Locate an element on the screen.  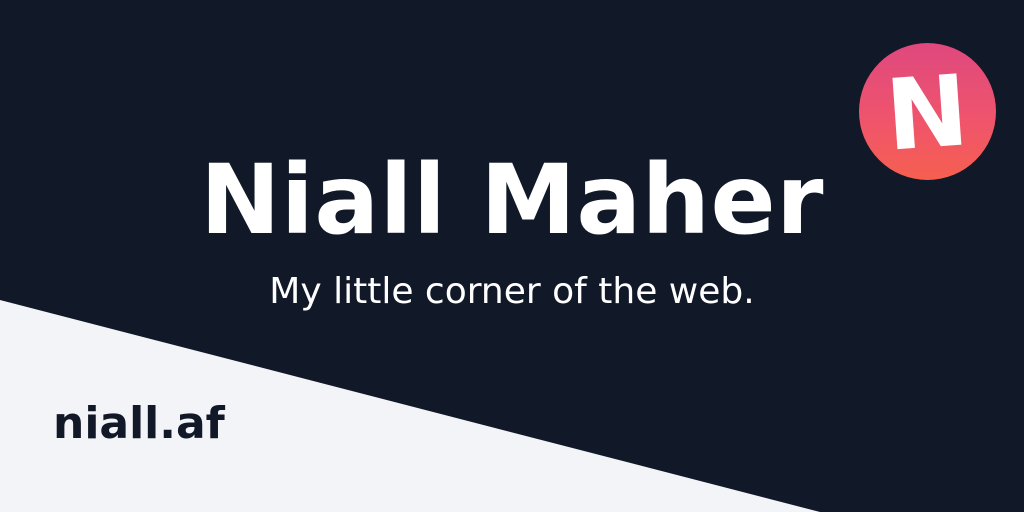
page-title: Niall Maher is located at coordinates (512, 200).